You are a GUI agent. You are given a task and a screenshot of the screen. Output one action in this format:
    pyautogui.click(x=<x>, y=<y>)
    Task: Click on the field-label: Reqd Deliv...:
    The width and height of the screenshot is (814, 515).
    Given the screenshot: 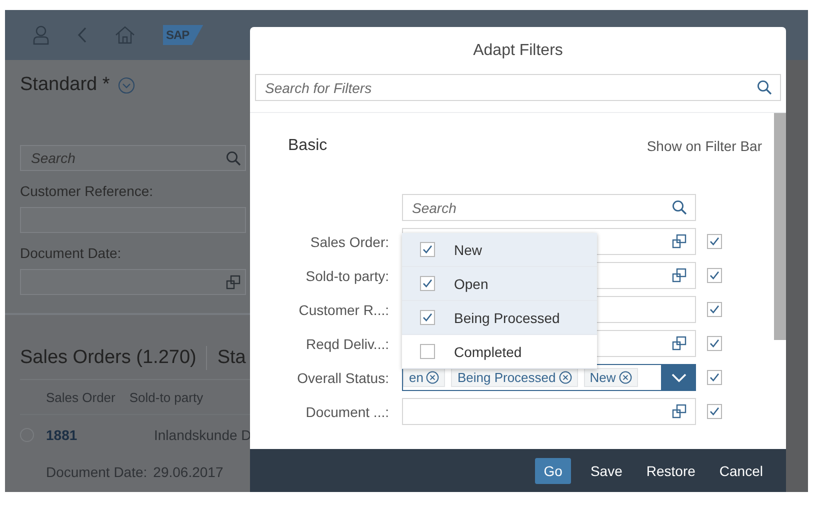 What is the action you would take?
    pyautogui.click(x=347, y=344)
    